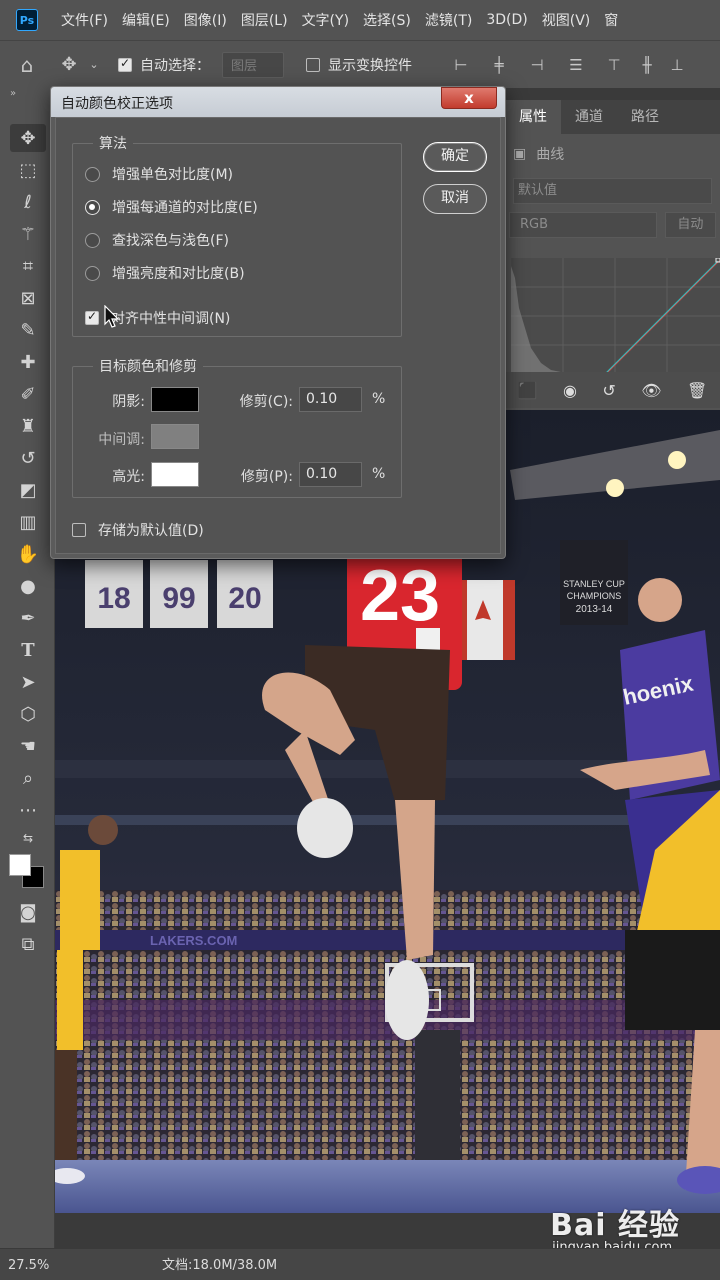  What do you see at coordinates (28, 554) in the screenshot?
I see `blur-tool-icon: ✋` at bounding box center [28, 554].